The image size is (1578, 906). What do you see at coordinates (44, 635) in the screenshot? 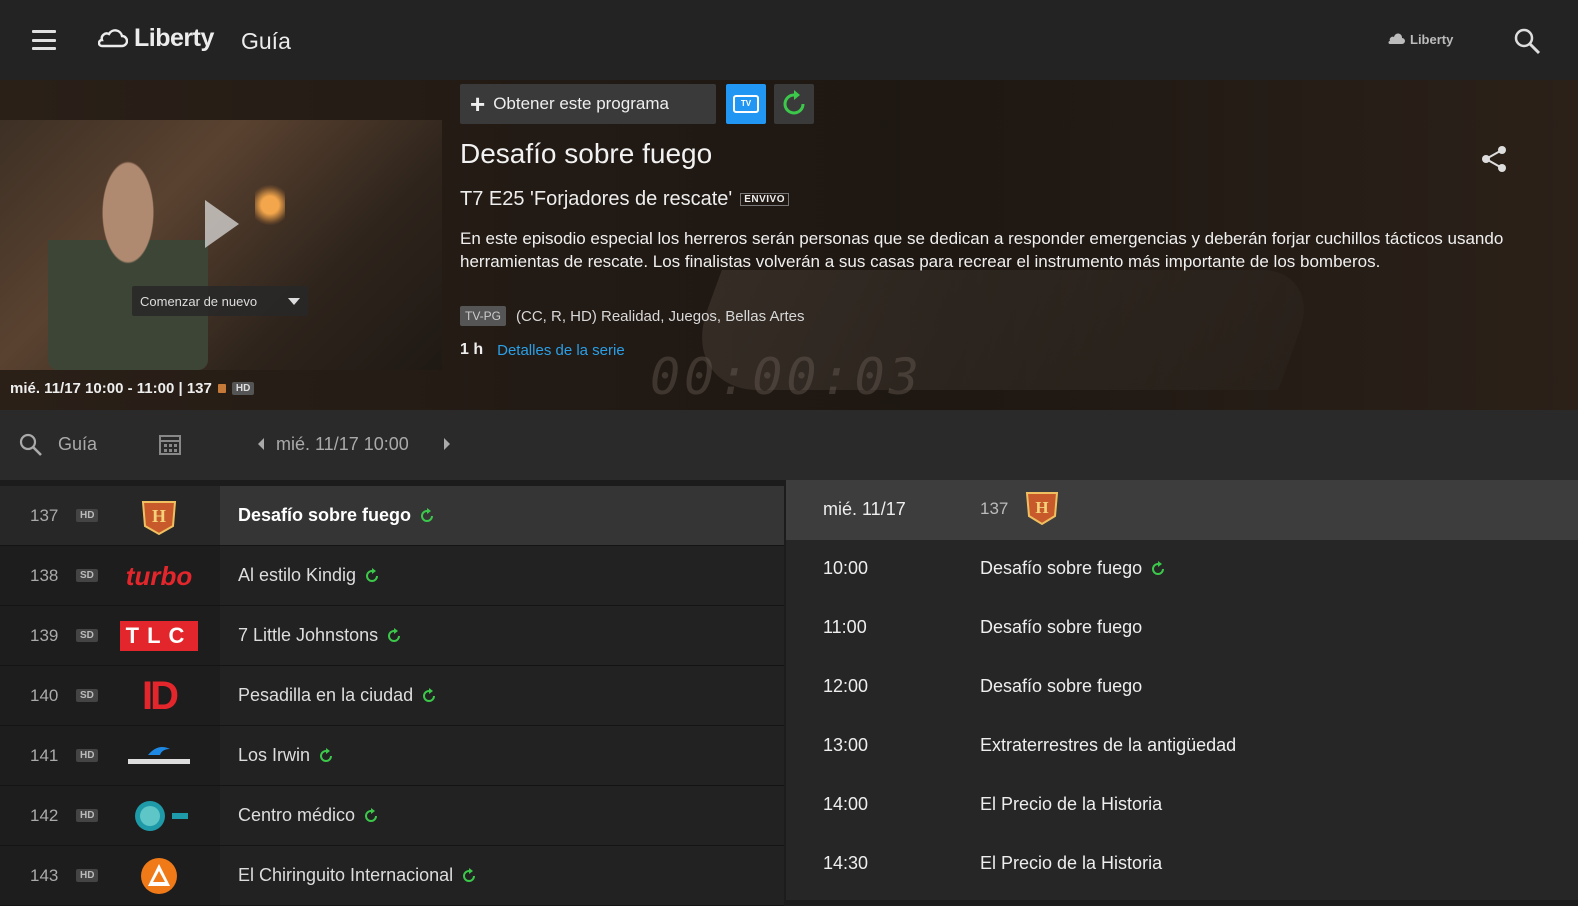
I see `channel-number: 139` at bounding box center [44, 635].